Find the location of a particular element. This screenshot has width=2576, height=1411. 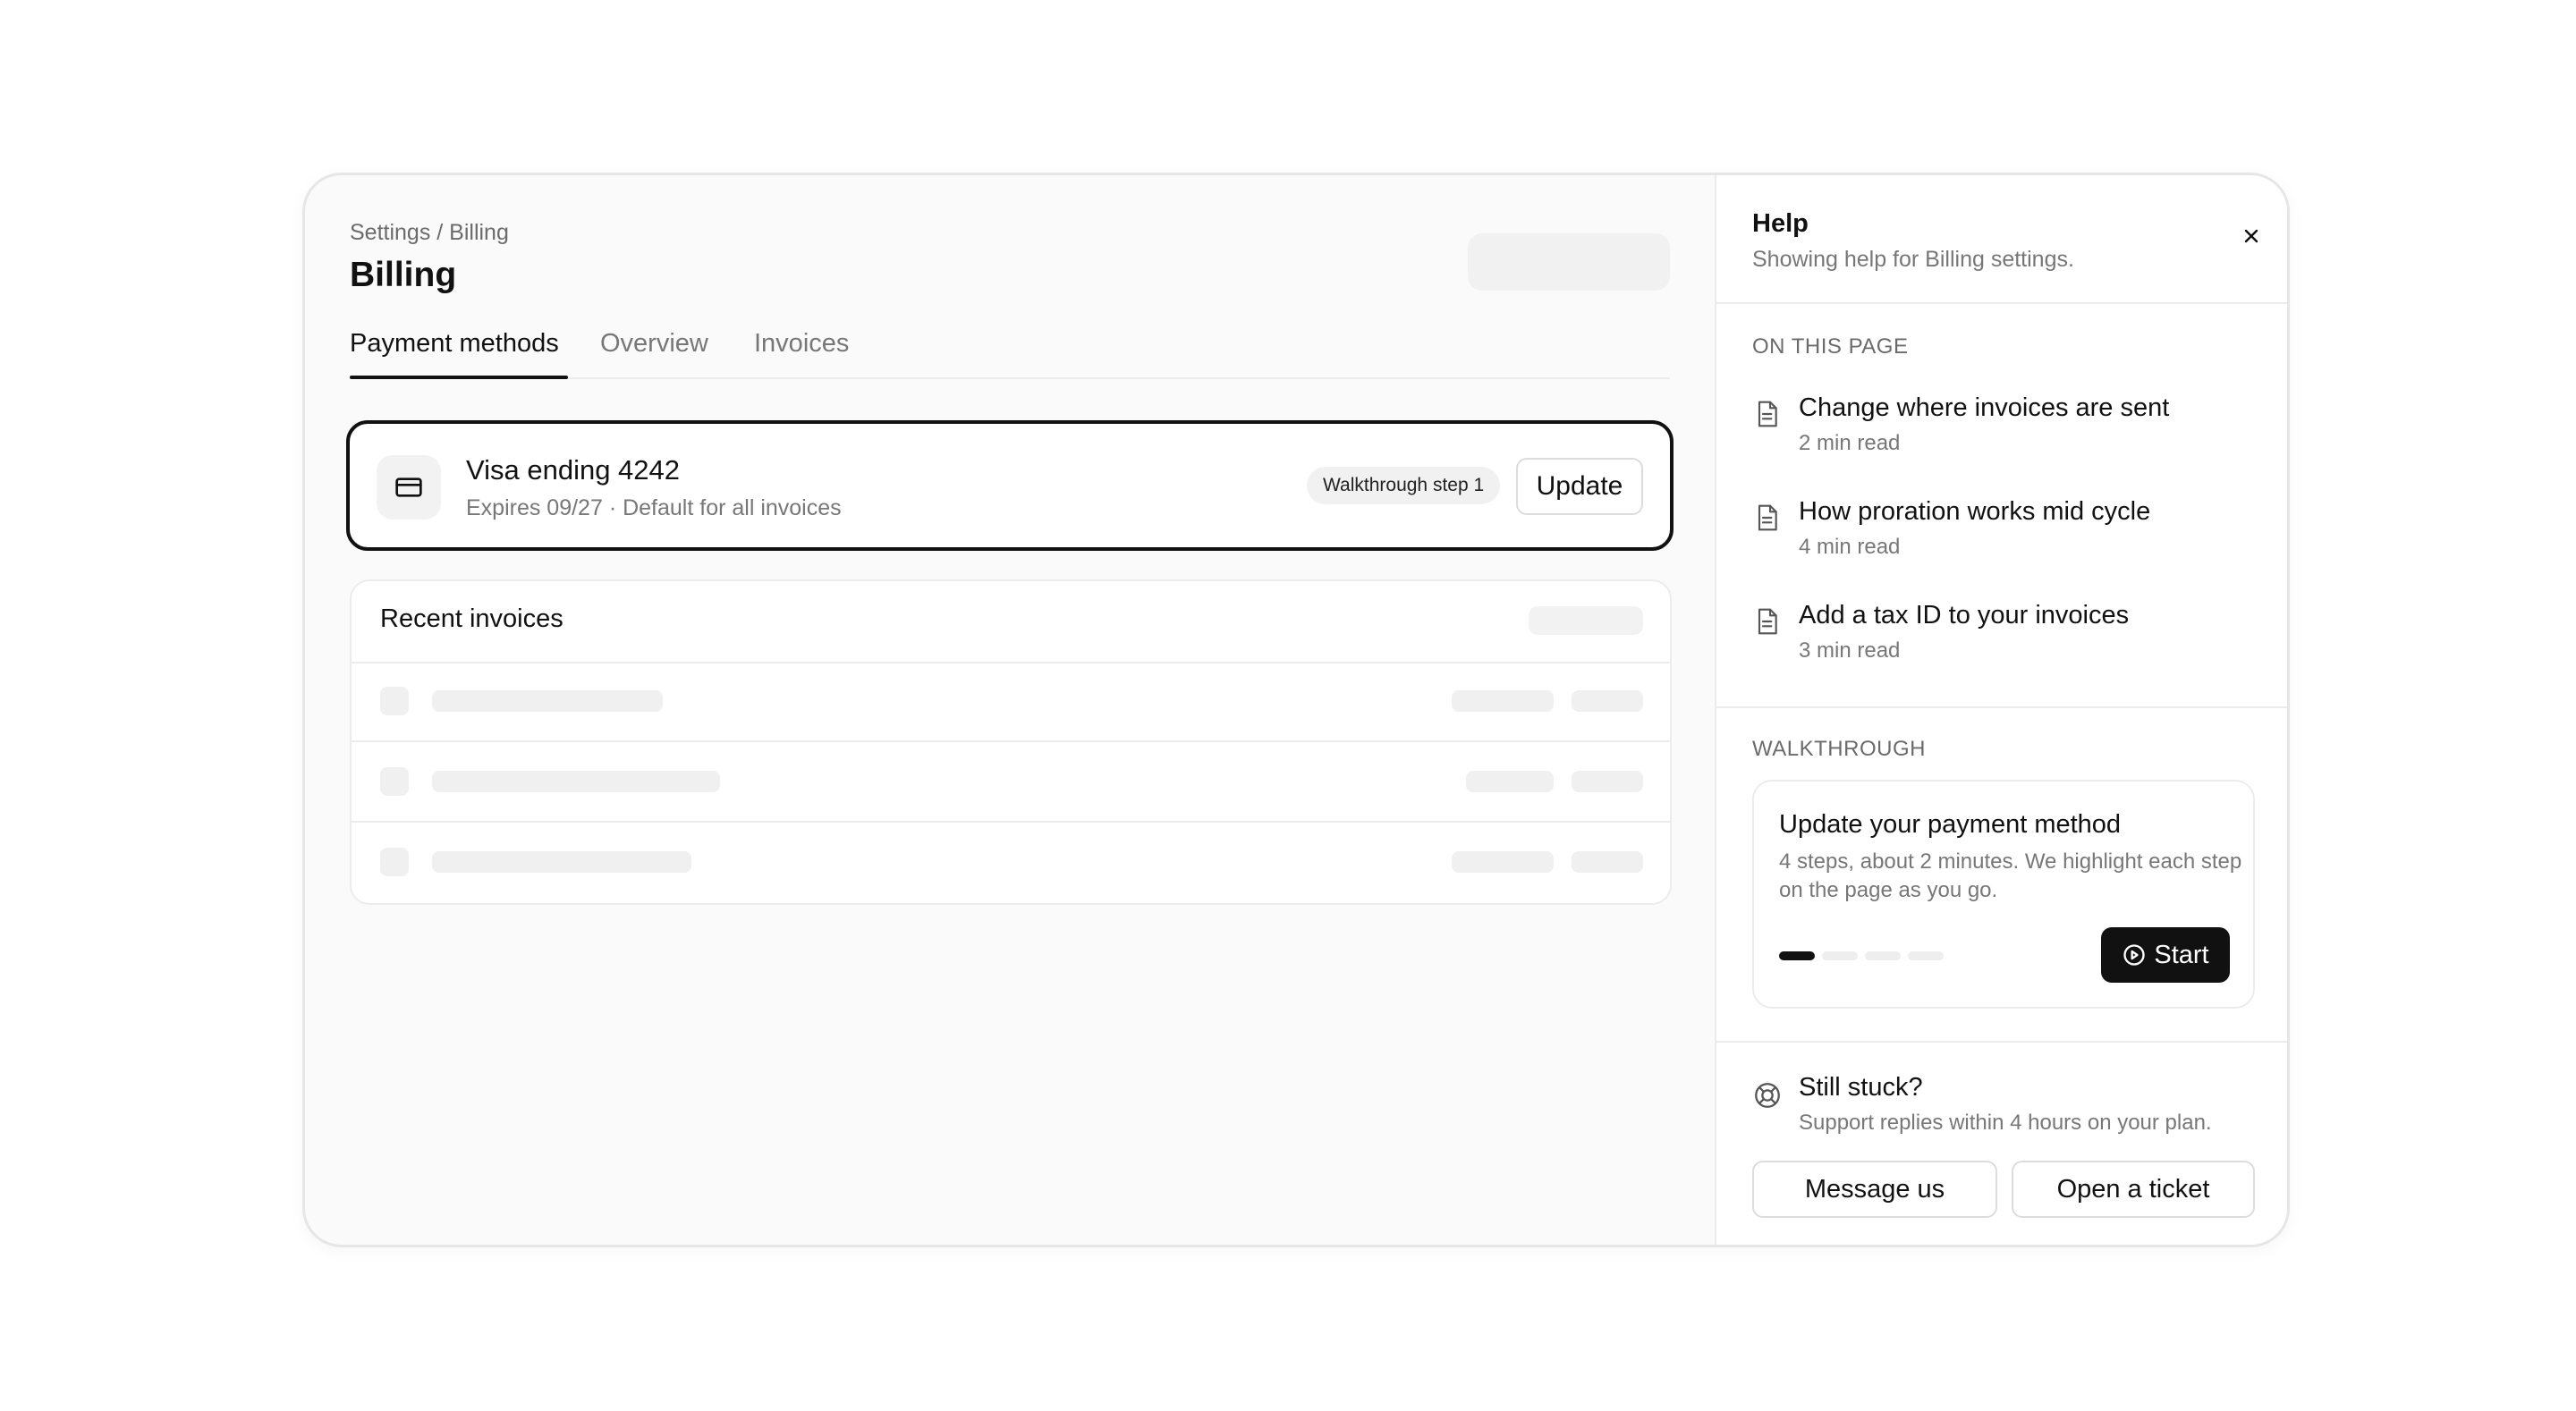

tab-invoices: Invoices is located at coordinates (801, 344).